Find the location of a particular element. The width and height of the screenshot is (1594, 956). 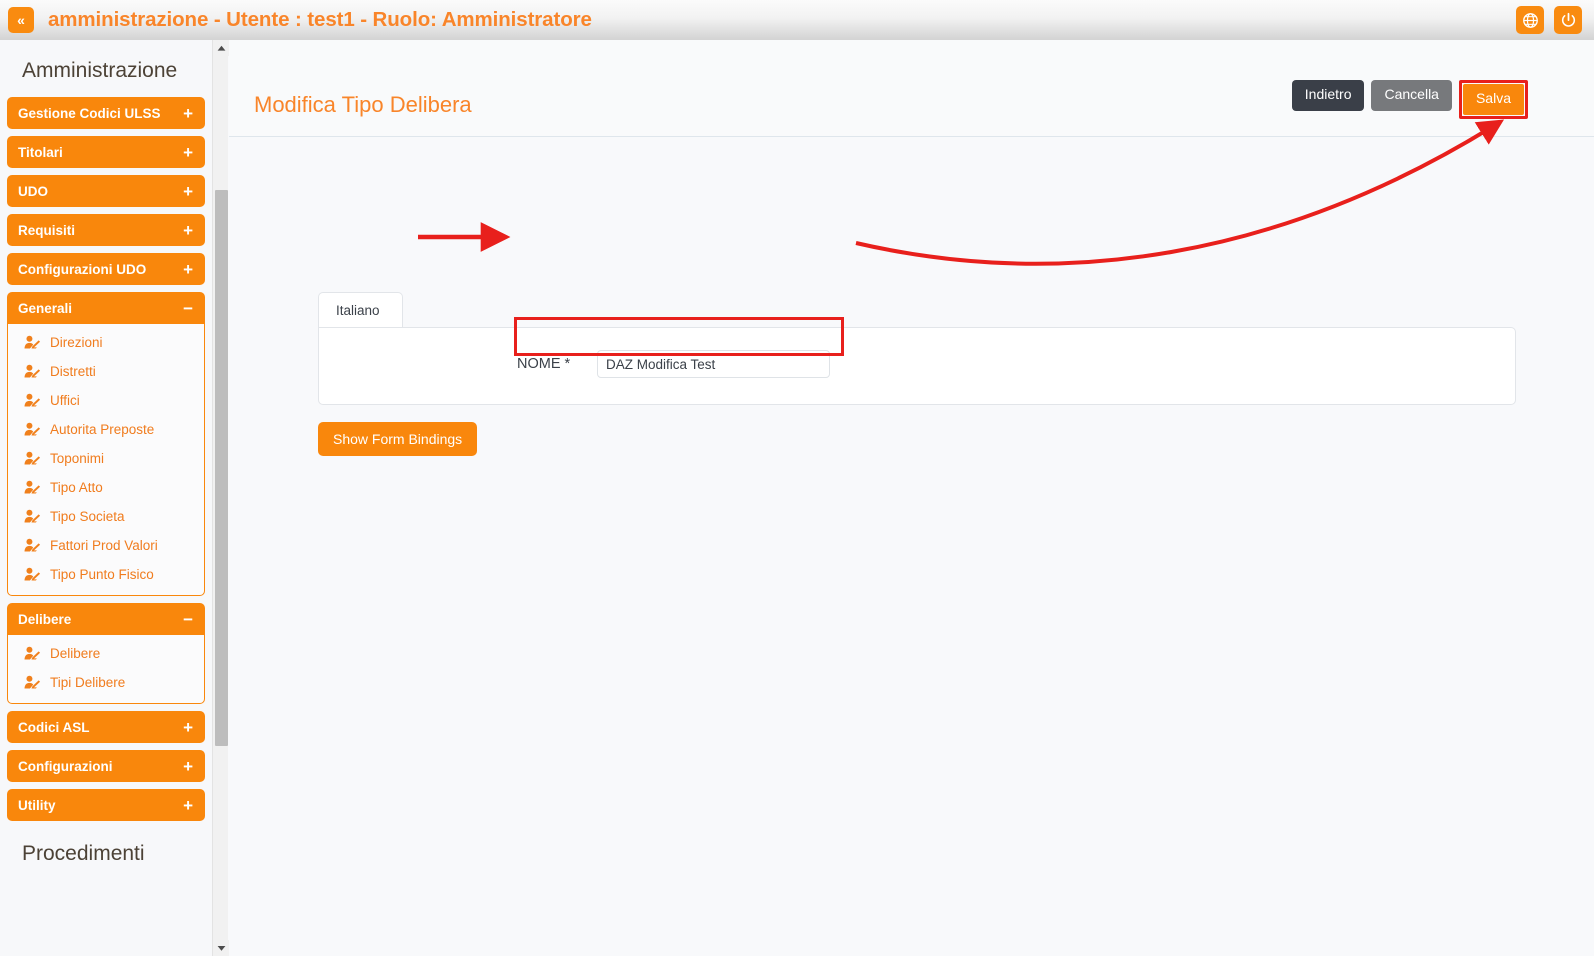

sidebar-item-tipo-punto-fisico: Tipo Punto Fisico is located at coordinates (106, 574).